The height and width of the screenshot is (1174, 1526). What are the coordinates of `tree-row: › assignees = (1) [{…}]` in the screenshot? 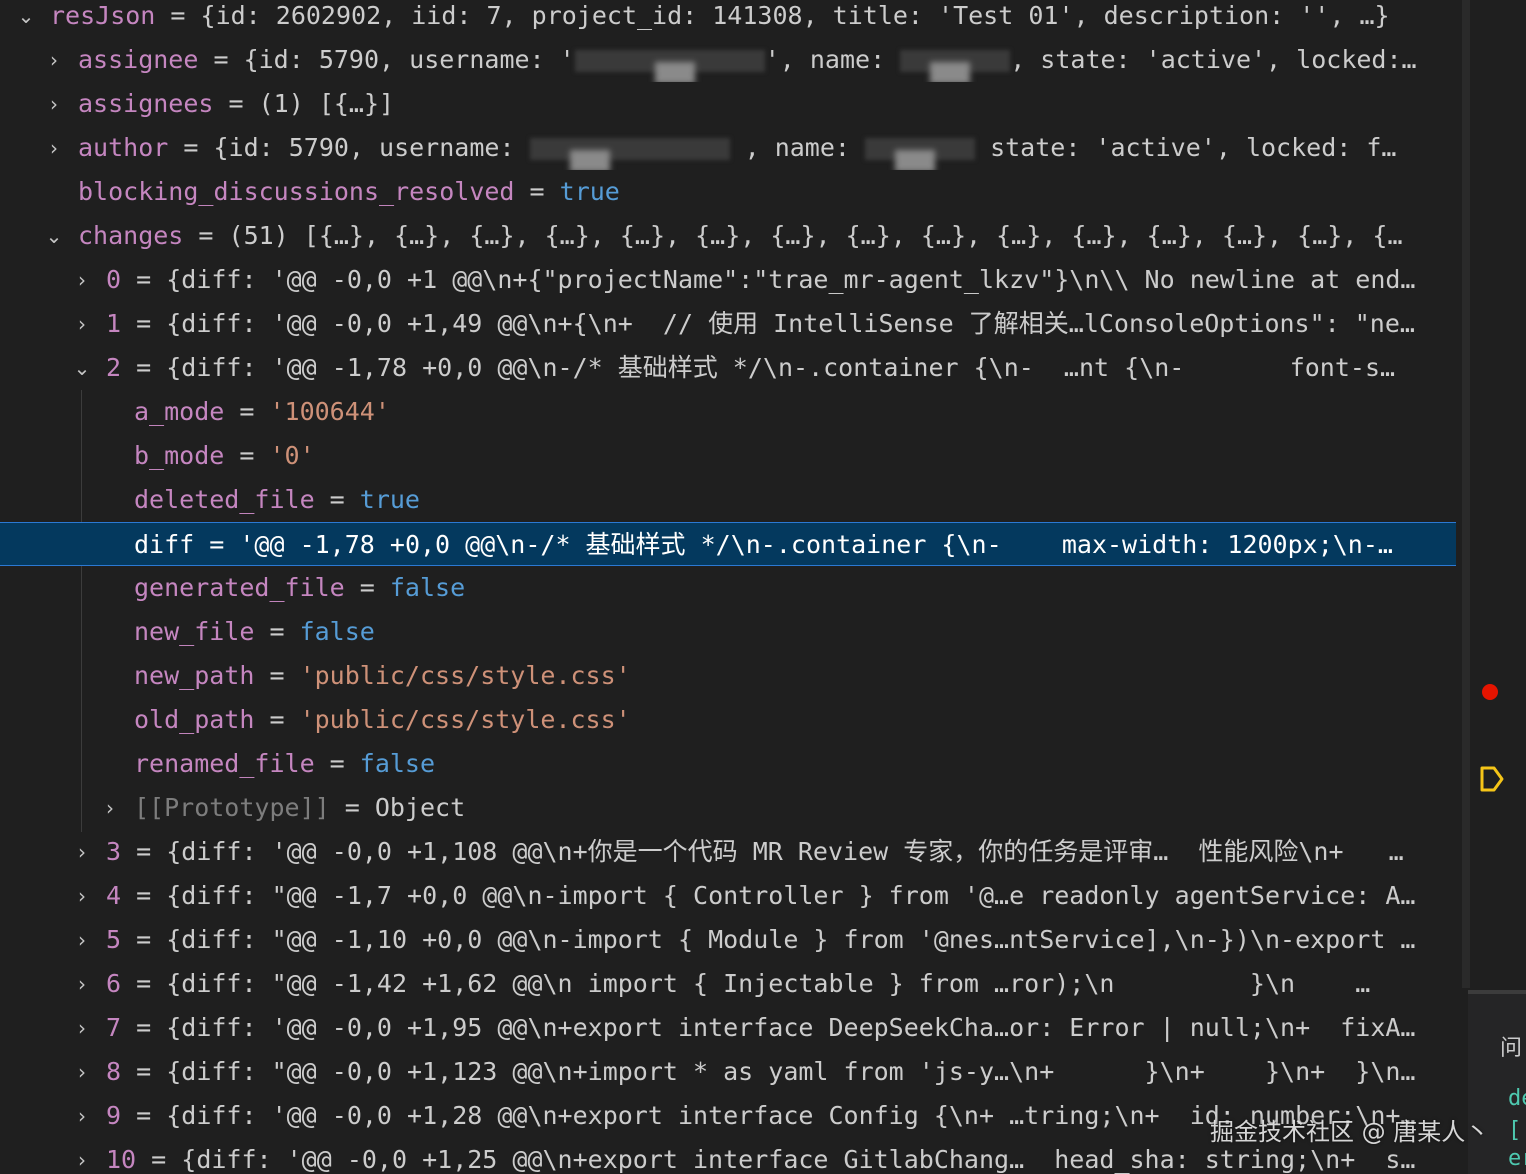 It's located at (728, 104).